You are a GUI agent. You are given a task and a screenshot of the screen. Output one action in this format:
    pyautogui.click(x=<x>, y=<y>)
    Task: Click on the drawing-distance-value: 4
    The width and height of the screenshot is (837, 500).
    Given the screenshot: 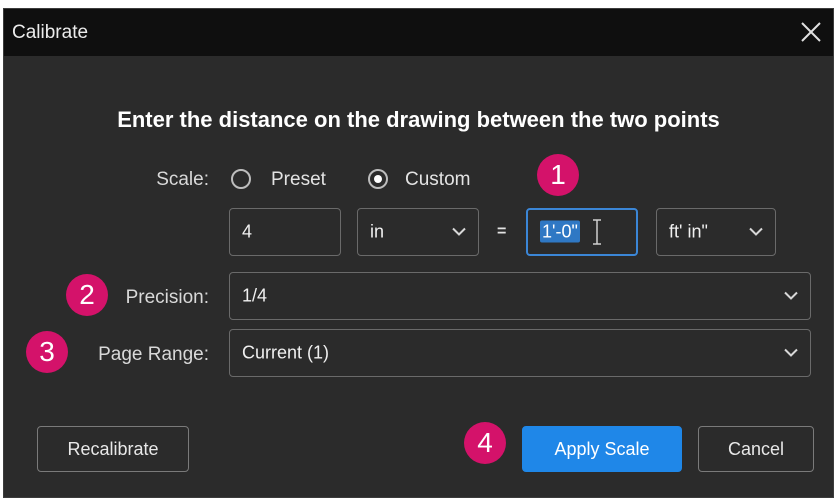 What is the action you would take?
    pyautogui.click(x=247, y=231)
    